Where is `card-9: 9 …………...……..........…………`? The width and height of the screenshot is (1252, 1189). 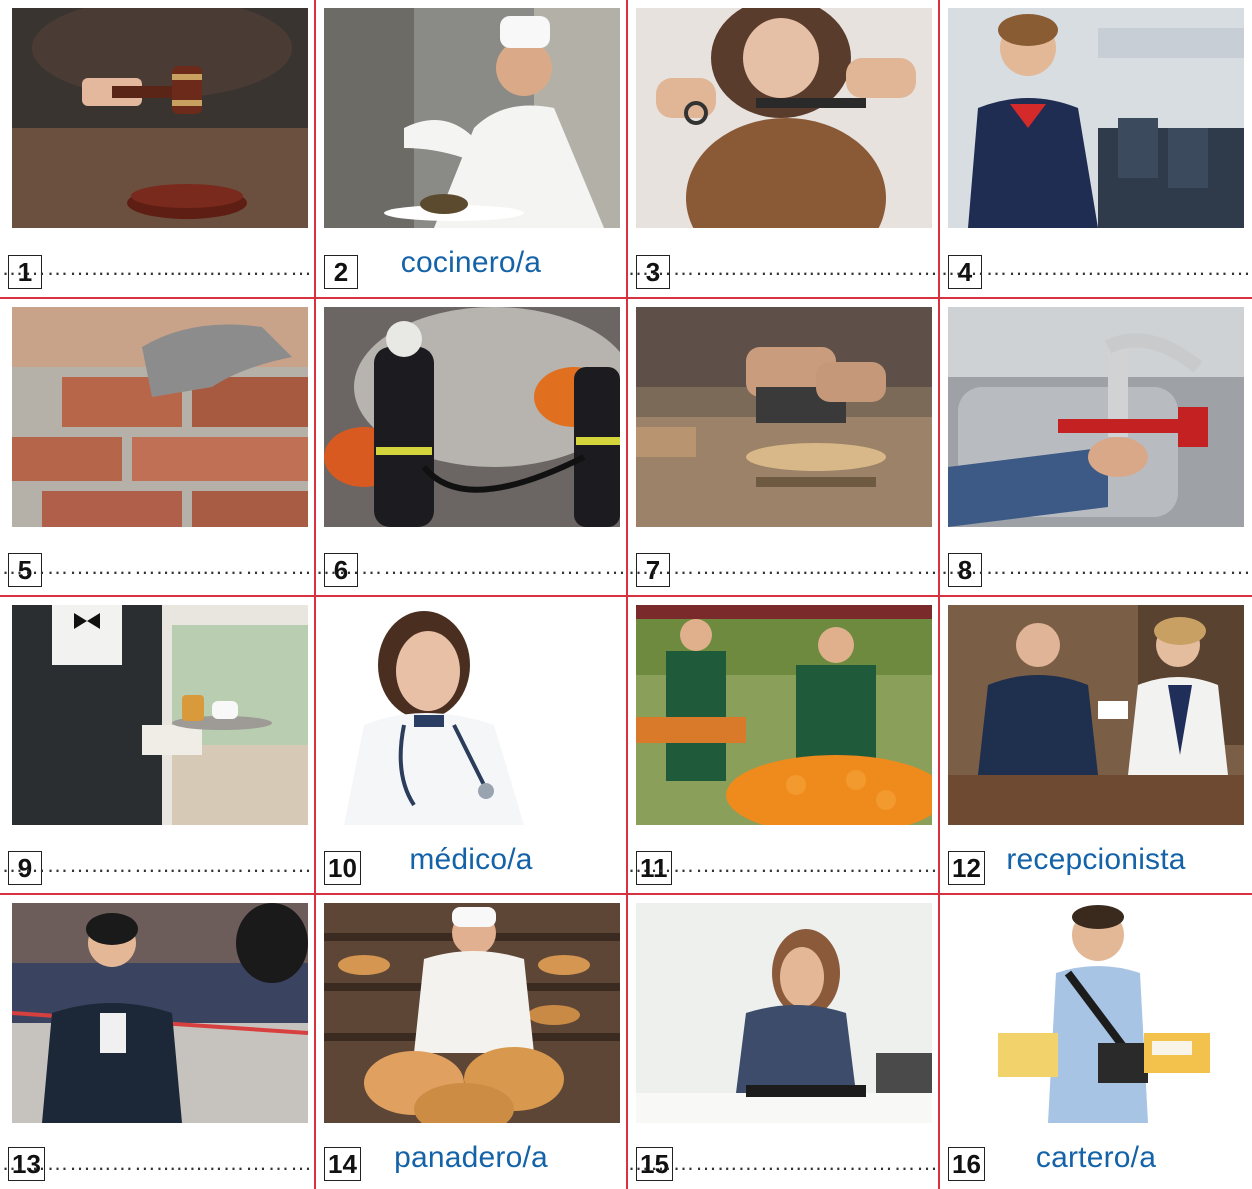 card-9: 9 …………...……..........………… is located at coordinates (158, 746).